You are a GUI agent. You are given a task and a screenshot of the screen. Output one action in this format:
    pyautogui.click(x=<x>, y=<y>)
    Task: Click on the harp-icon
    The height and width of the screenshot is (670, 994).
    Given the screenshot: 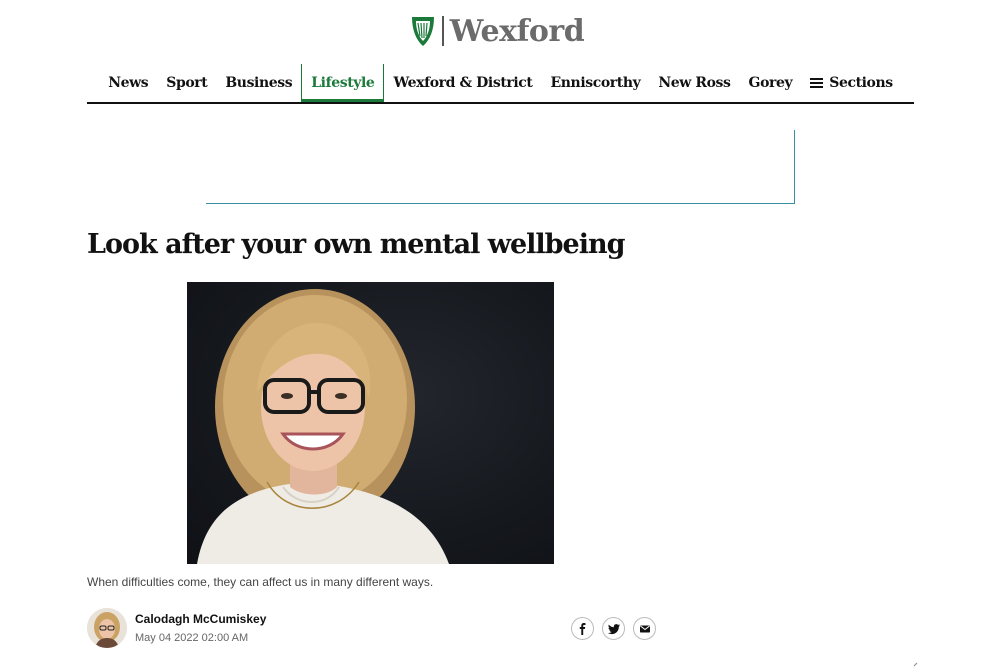 What is the action you would take?
    pyautogui.click(x=422, y=31)
    